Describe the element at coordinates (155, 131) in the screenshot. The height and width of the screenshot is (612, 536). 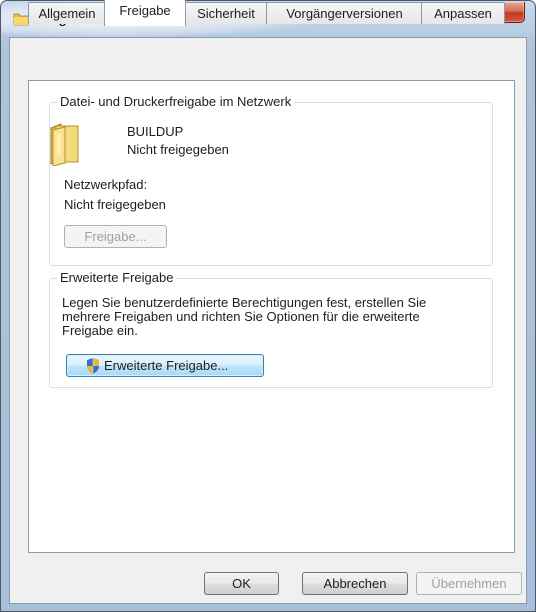
I see `folder-name: BUILDUP` at that location.